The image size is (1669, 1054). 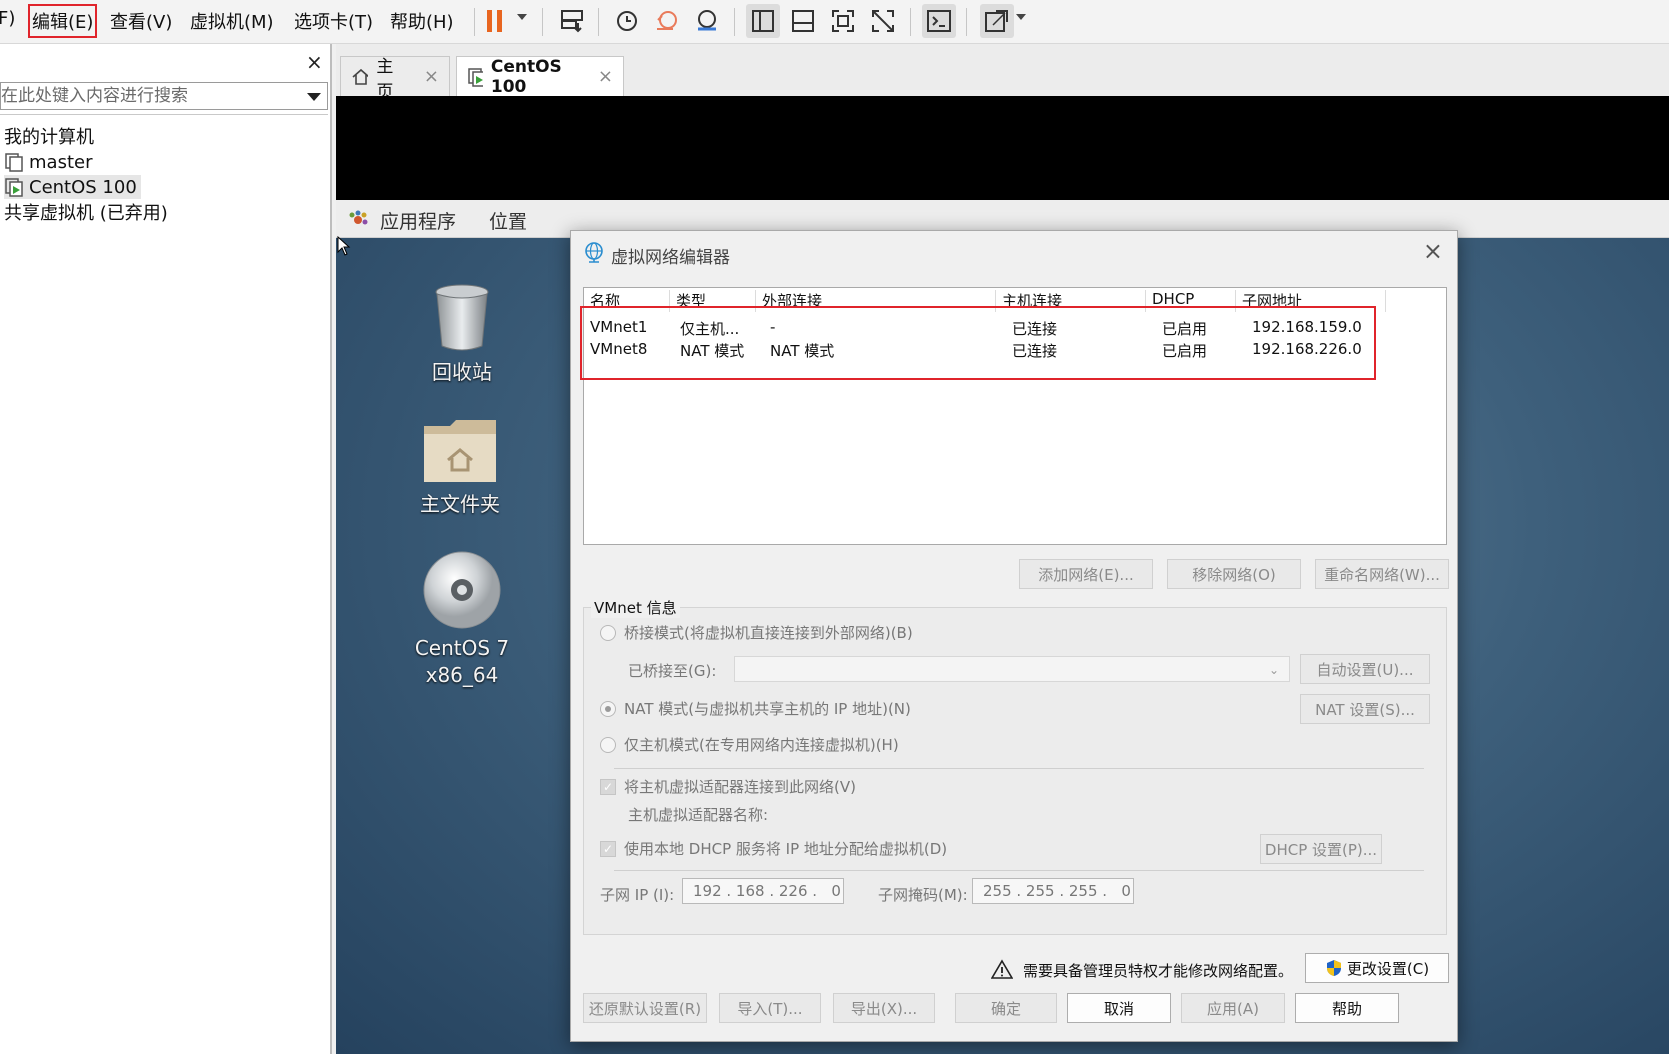 I want to click on library-search-box, so click(x=164, y=96).